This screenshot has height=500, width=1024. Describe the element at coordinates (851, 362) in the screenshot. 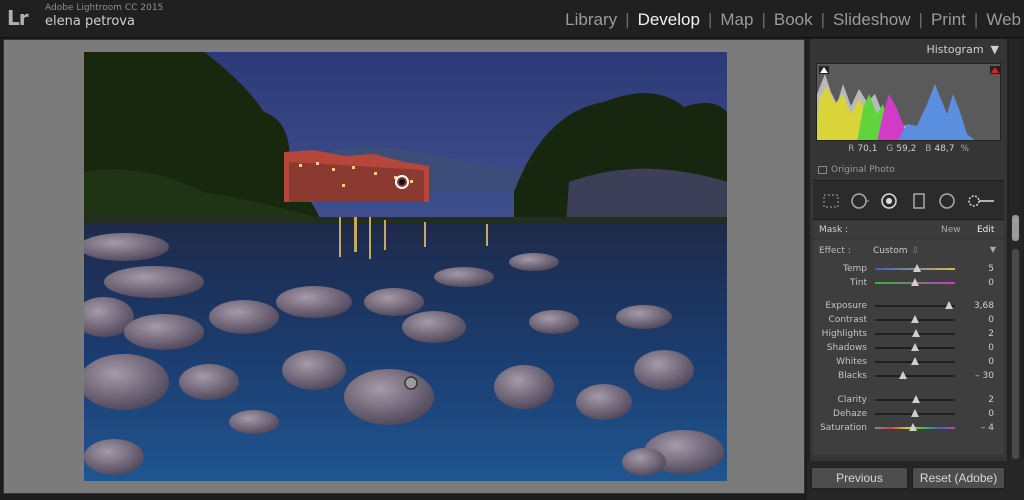

I see `slider-label: Whites` at that location.